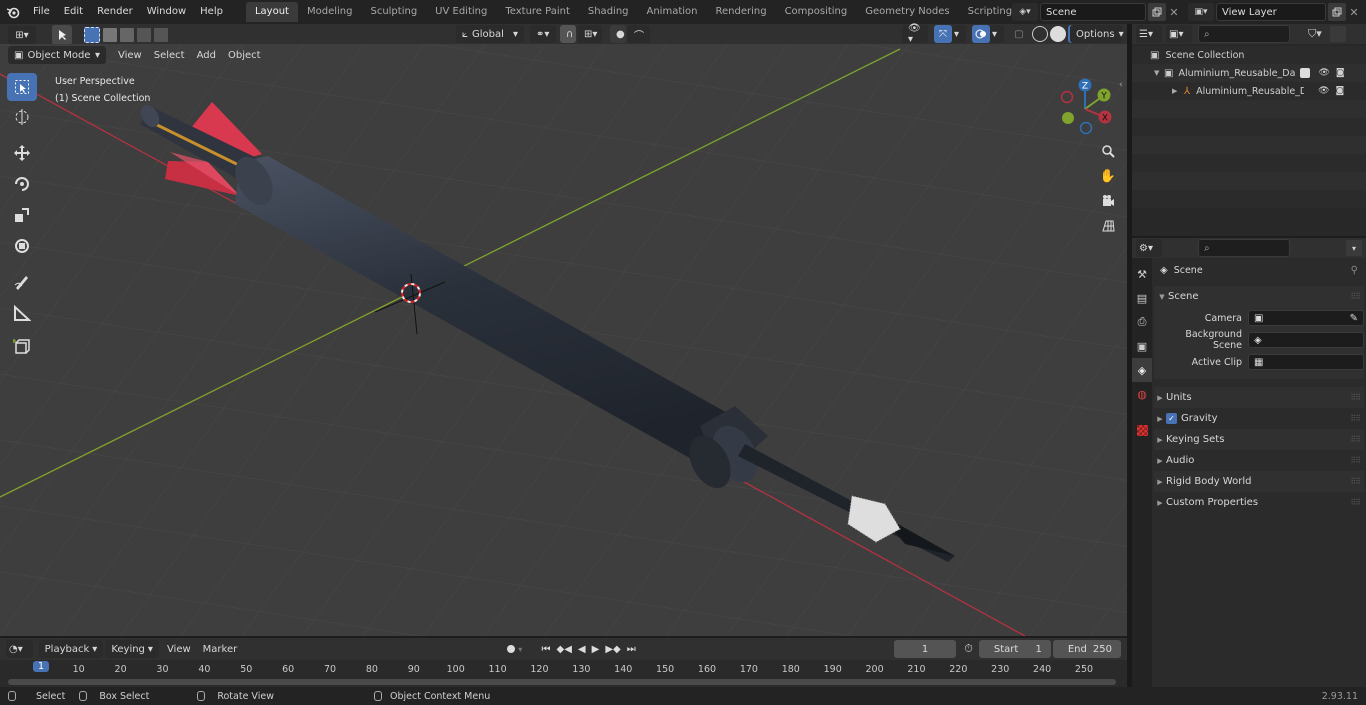 Image resolution: width=1366 pixels, height=705 pixels. What do you see at coordinates (618, 34) in the screenshot?
I see `proportional-edit-toggle: ●` at bounding box center [618, 34].